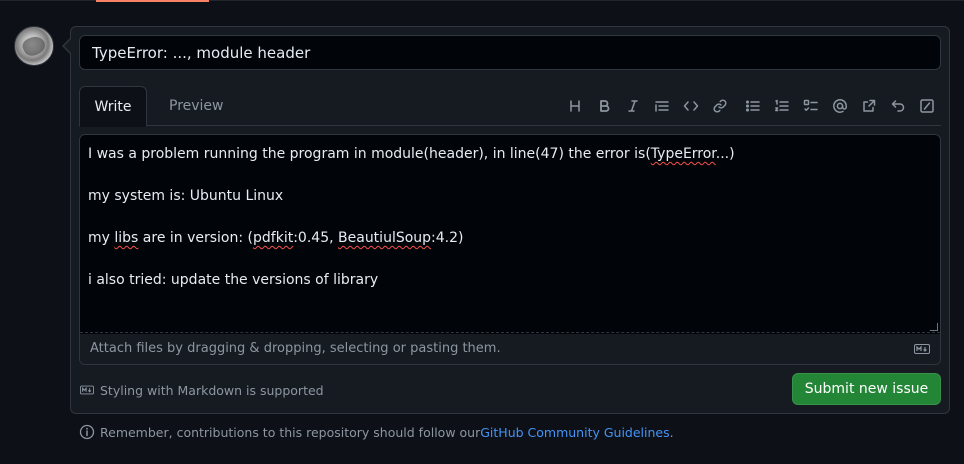 This screenshot has height=464, width=964. Describe the element at coordinates (810, 106) in the screenshot. I see `task-list-icon` at that location.